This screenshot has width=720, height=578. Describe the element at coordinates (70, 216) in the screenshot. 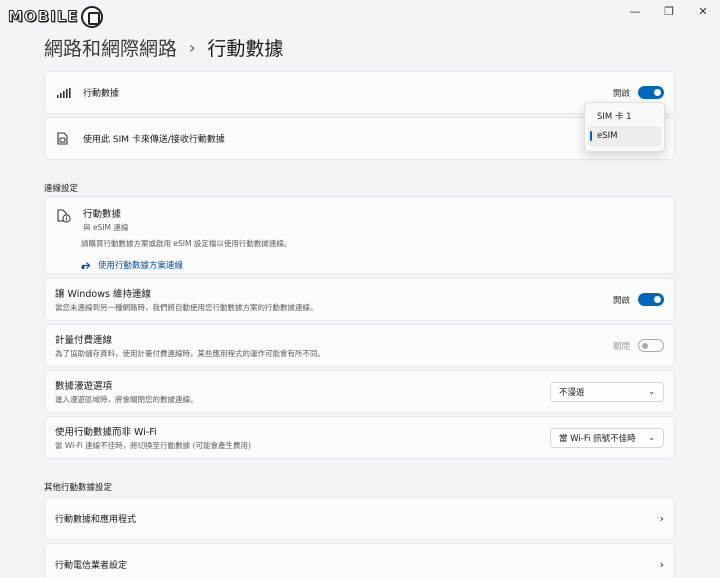

I see `esim-info-icon` at that location.